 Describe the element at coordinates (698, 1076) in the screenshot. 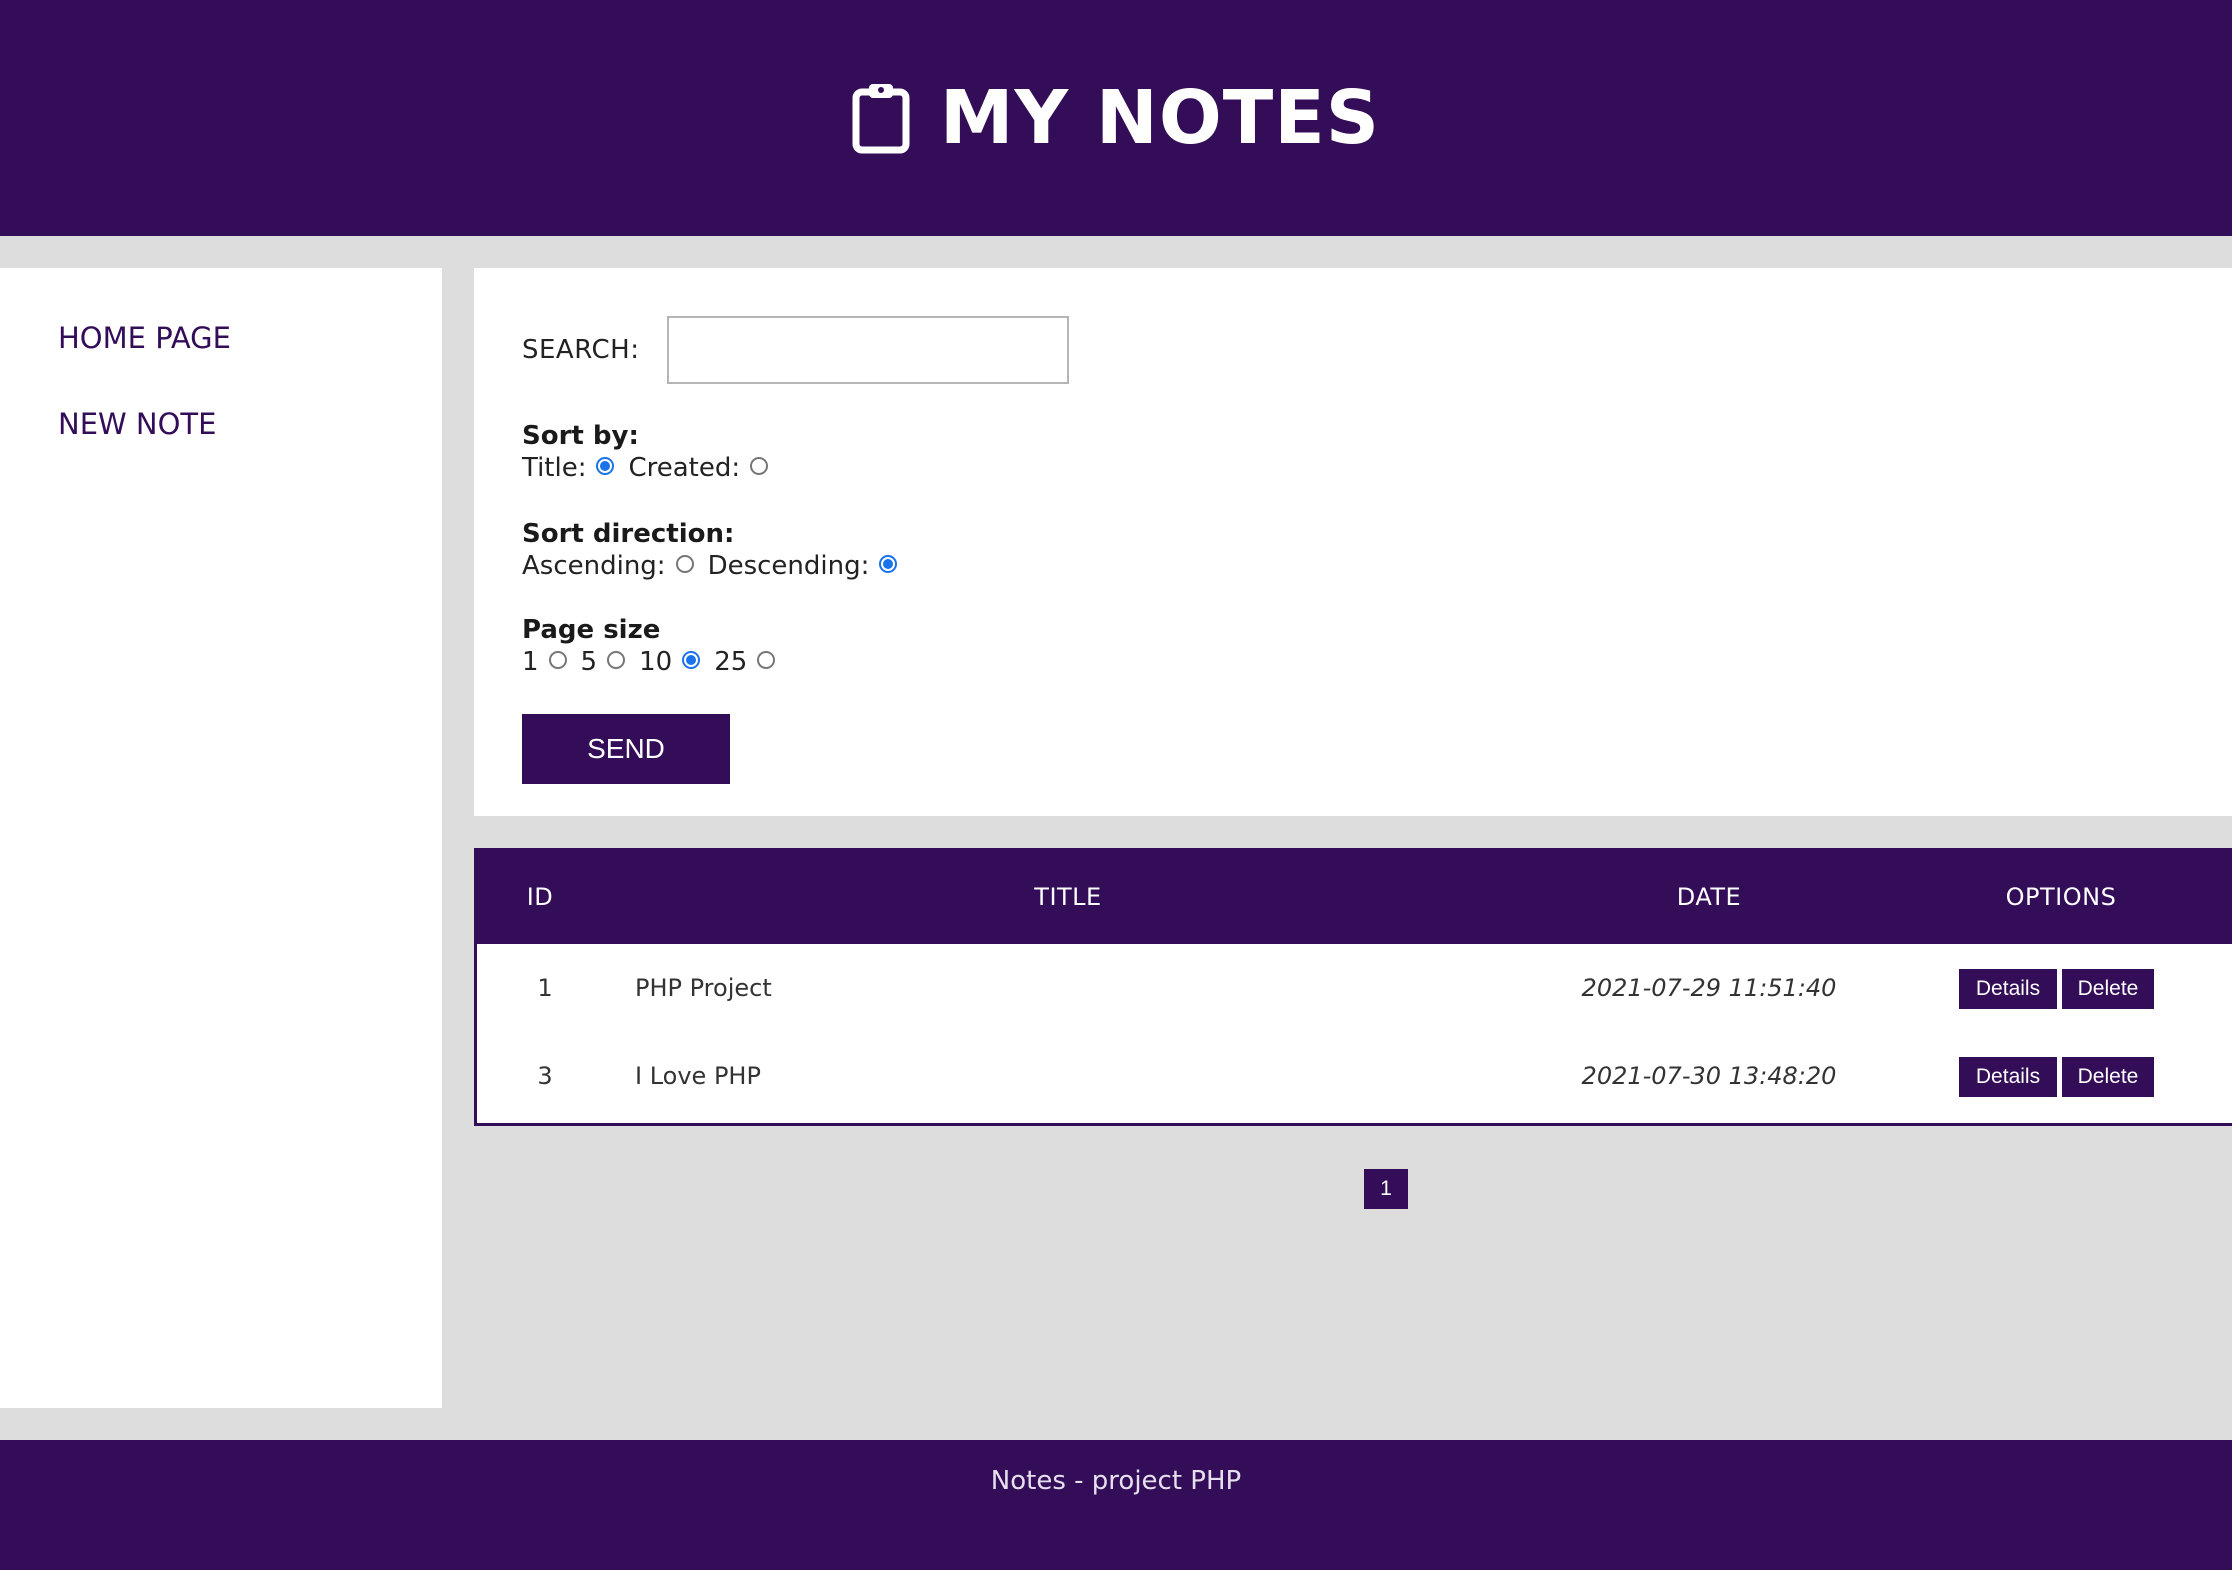

I see `row-title: I Love PHP` at that location.